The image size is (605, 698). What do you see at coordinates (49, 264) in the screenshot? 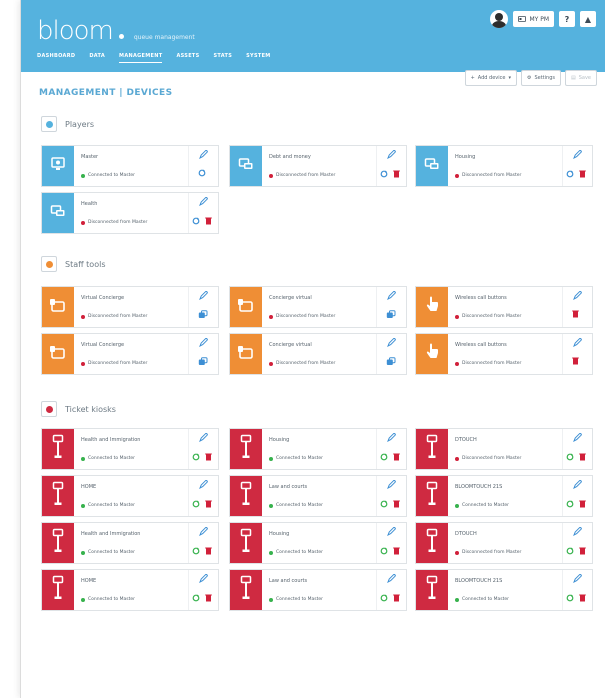
I see `section-toggle-staff` at bounding box center [49, 264].